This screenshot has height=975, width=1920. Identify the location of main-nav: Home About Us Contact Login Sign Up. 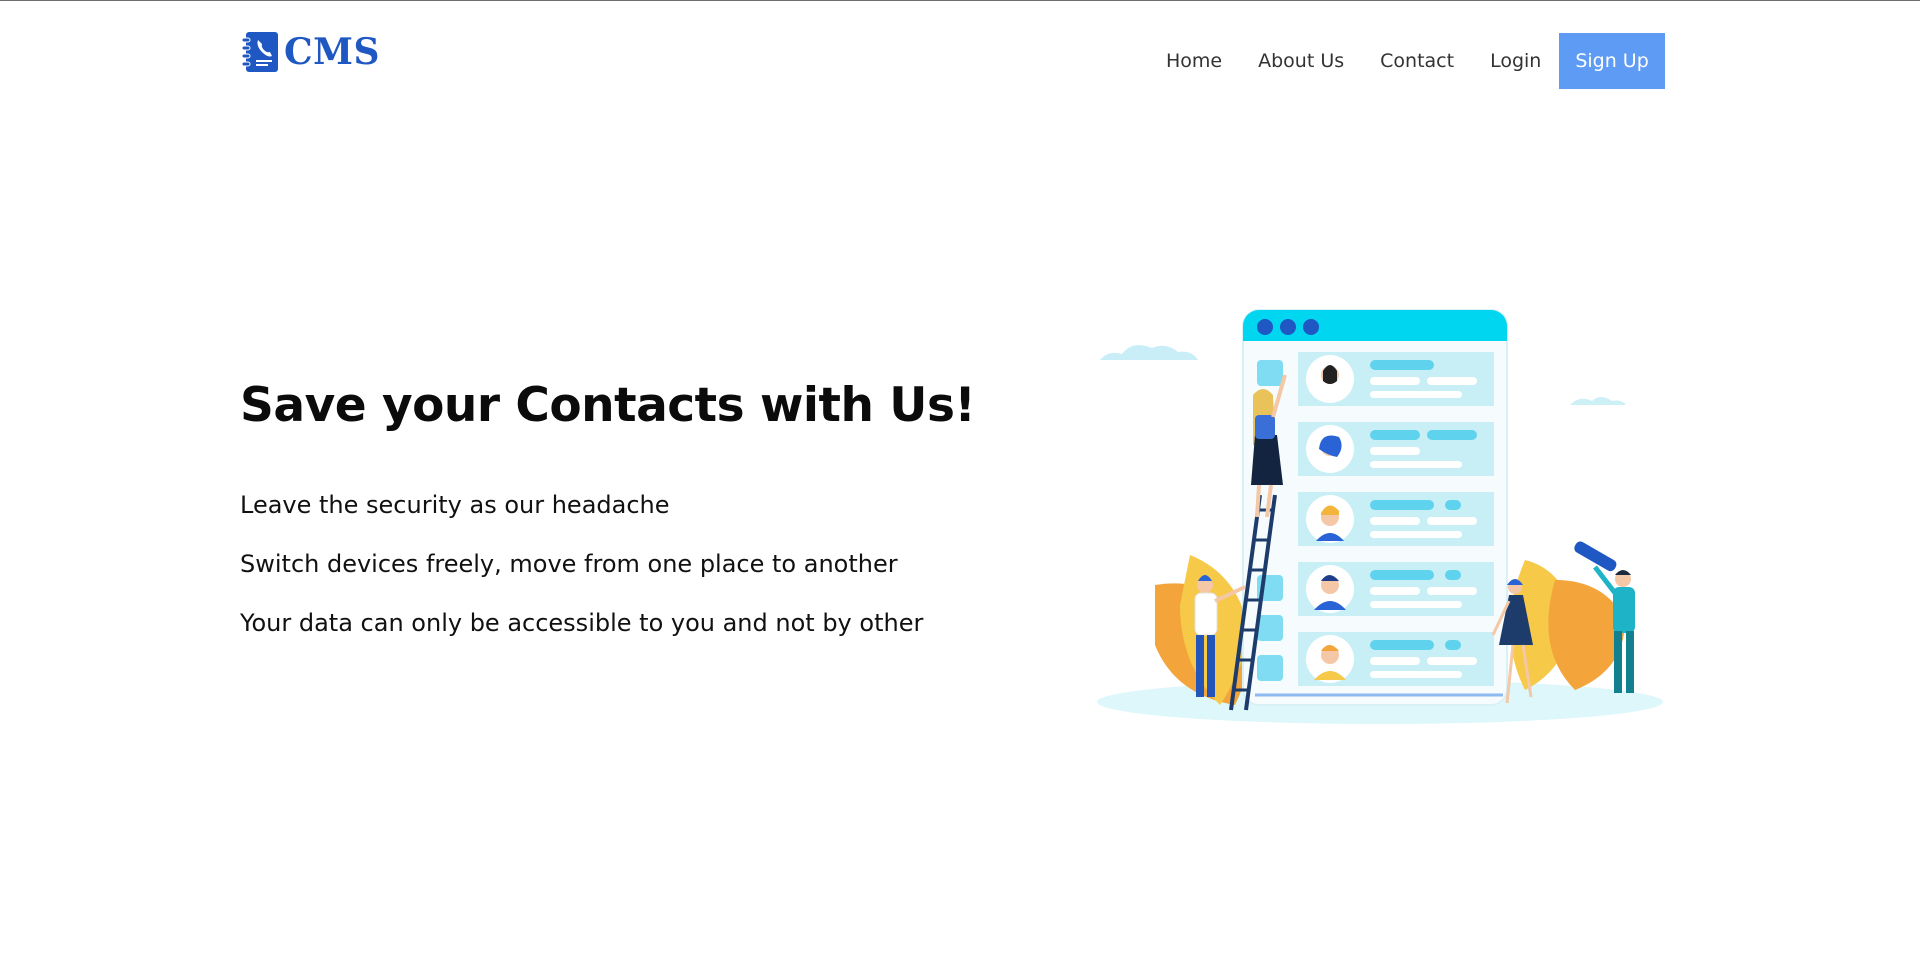
(1406, 61).